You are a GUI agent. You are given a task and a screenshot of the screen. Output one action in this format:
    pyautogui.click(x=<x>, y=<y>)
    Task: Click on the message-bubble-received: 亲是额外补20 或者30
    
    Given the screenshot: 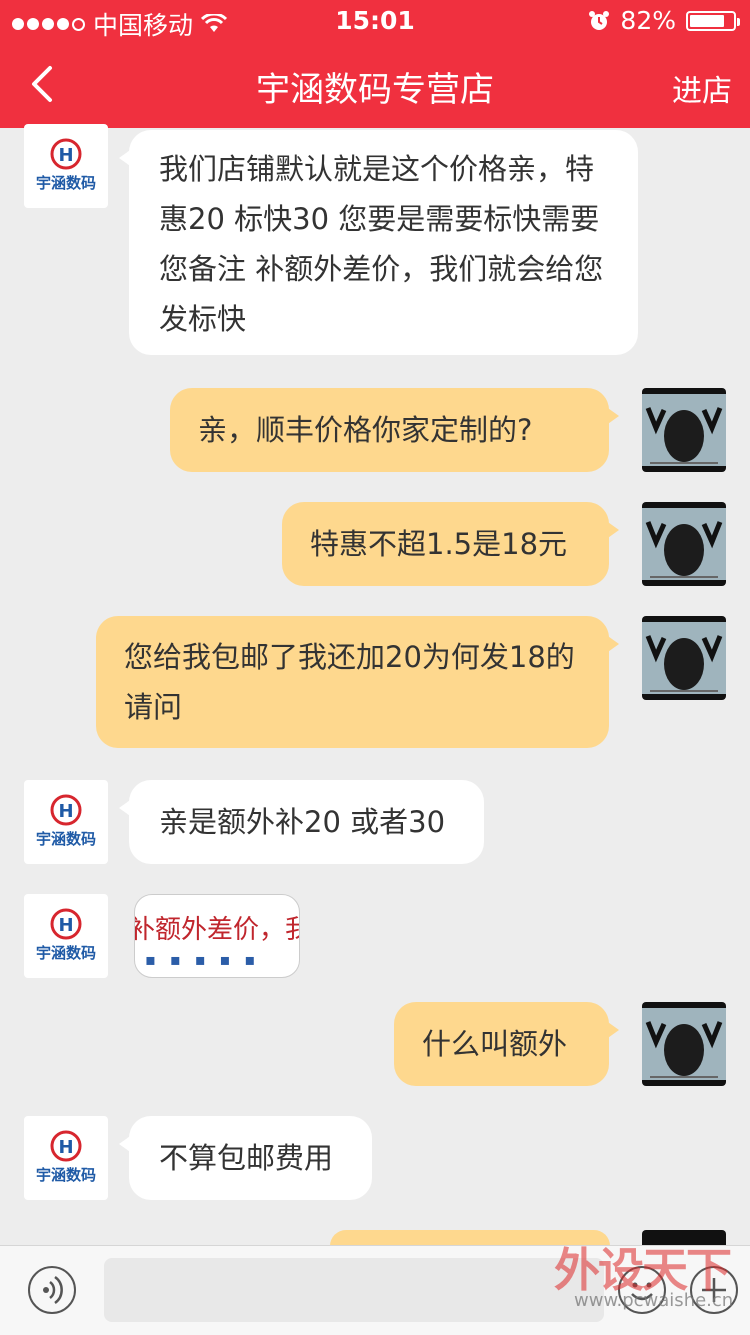 What is the action you would take?
    pyautogui.click(x=301, y=822)
    